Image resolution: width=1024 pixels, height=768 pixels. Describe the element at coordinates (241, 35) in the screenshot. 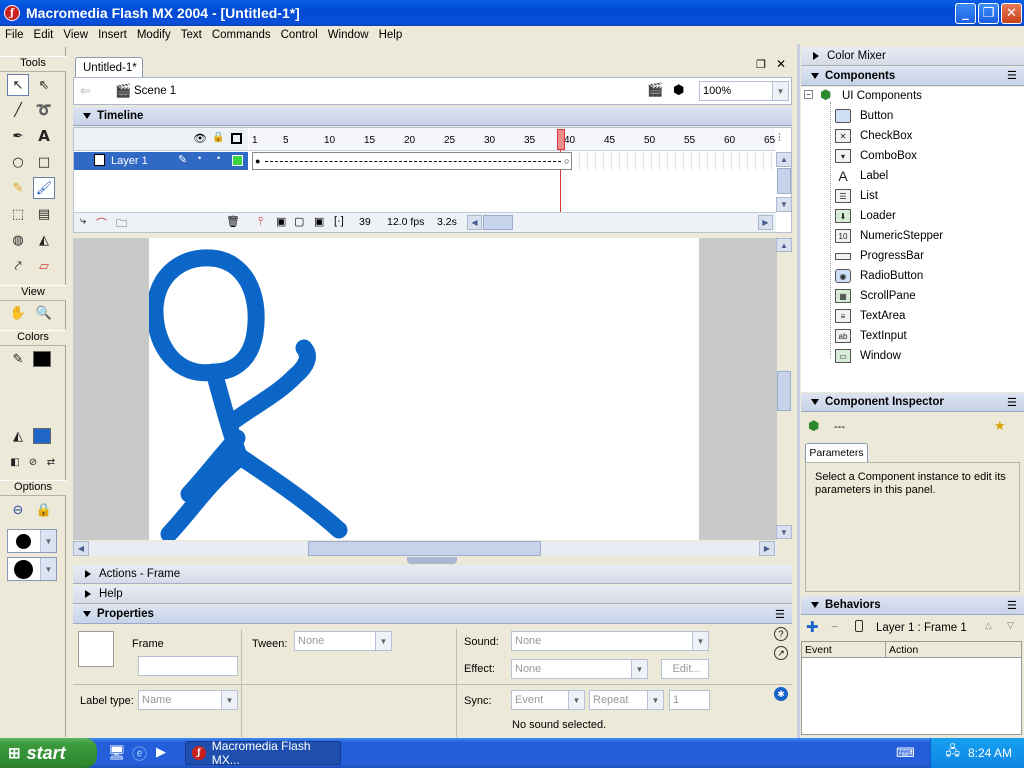

I see `menu-commands: Commands` at that location.